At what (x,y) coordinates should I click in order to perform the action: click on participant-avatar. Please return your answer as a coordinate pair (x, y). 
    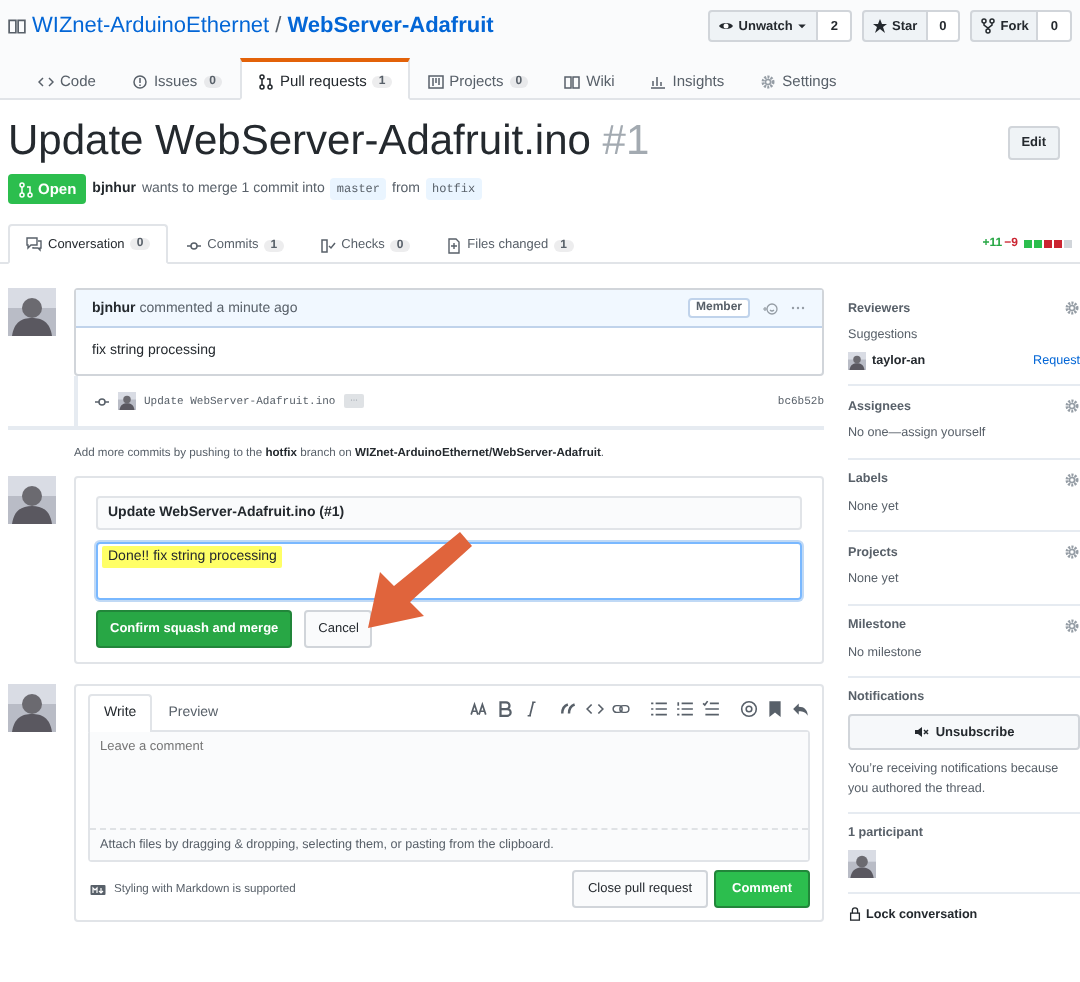
    Looking at the image, I should click on (862, 864).